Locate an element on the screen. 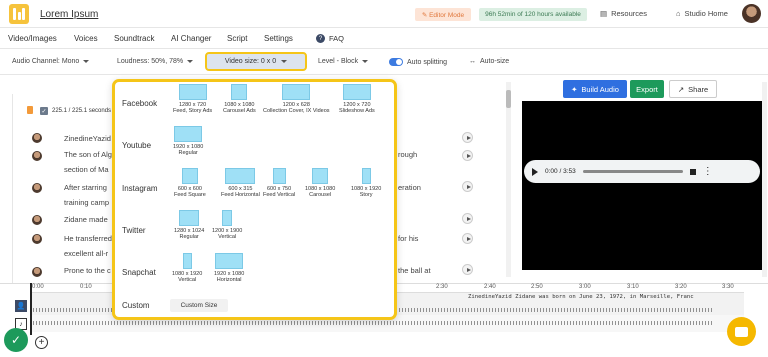 The height and width of the screenshot is (357, 768). user-avatar is located at coordinates (751, 13).